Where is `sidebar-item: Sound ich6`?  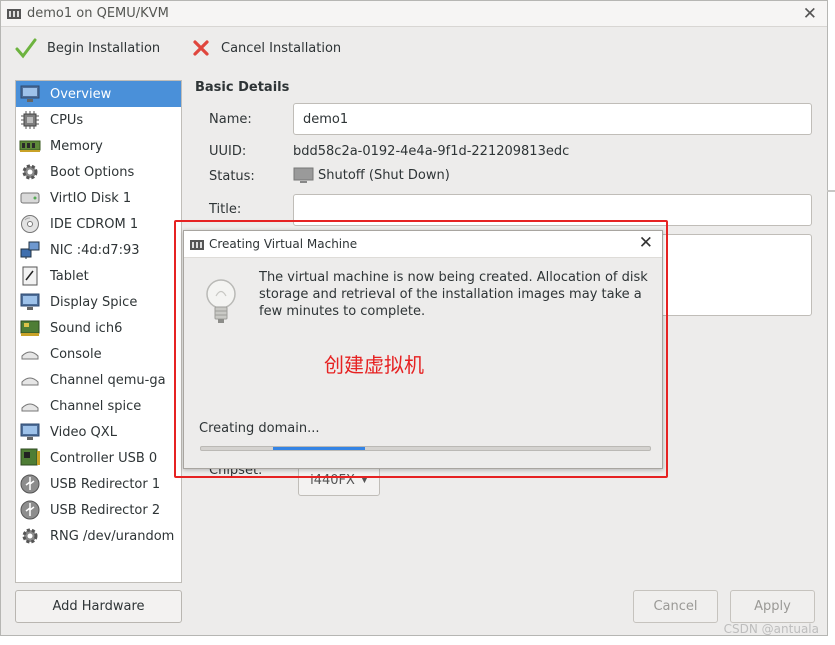 sidebar-item: Sound ich6 is located at coordinates (98, 328).